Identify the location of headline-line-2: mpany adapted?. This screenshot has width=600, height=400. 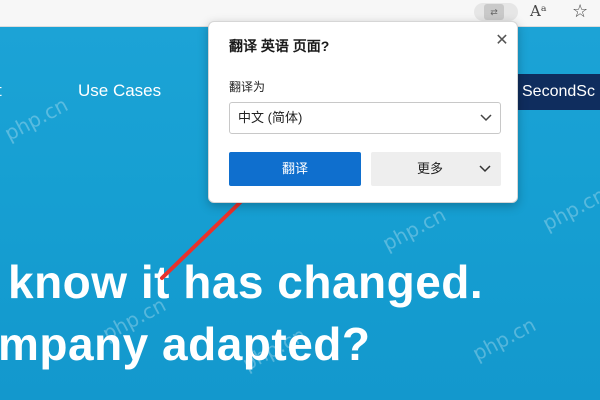
(185, 344).